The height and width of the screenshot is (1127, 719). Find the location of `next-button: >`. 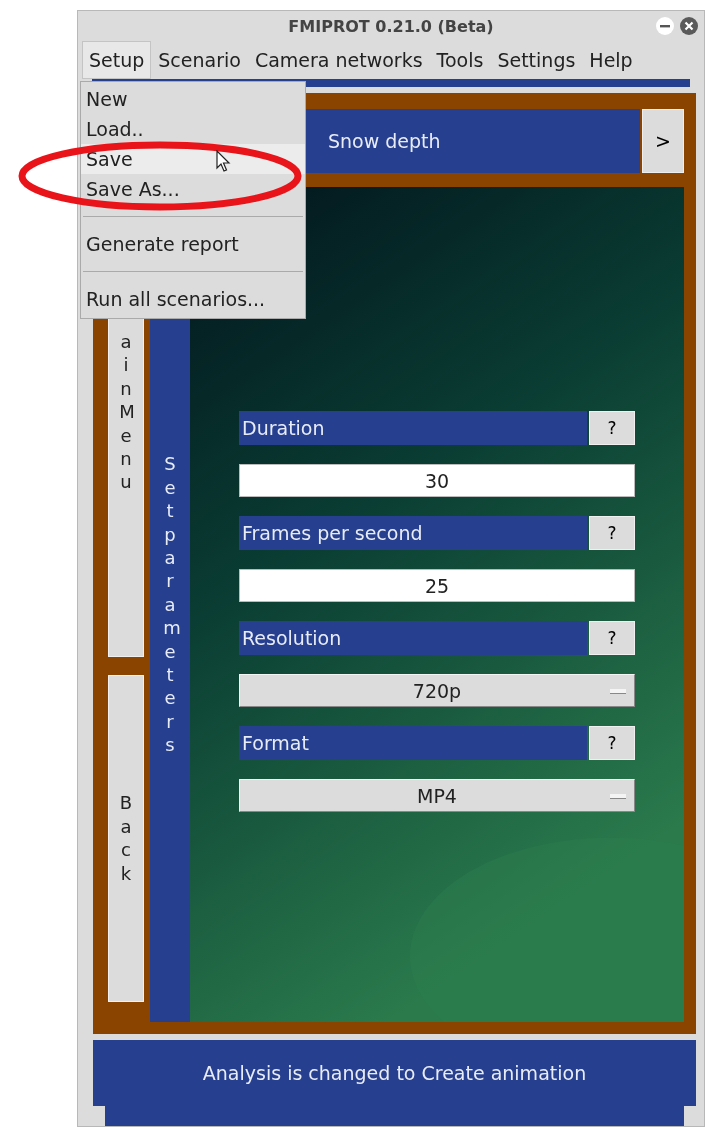

next-button: > is located at coordinates (663, 141).